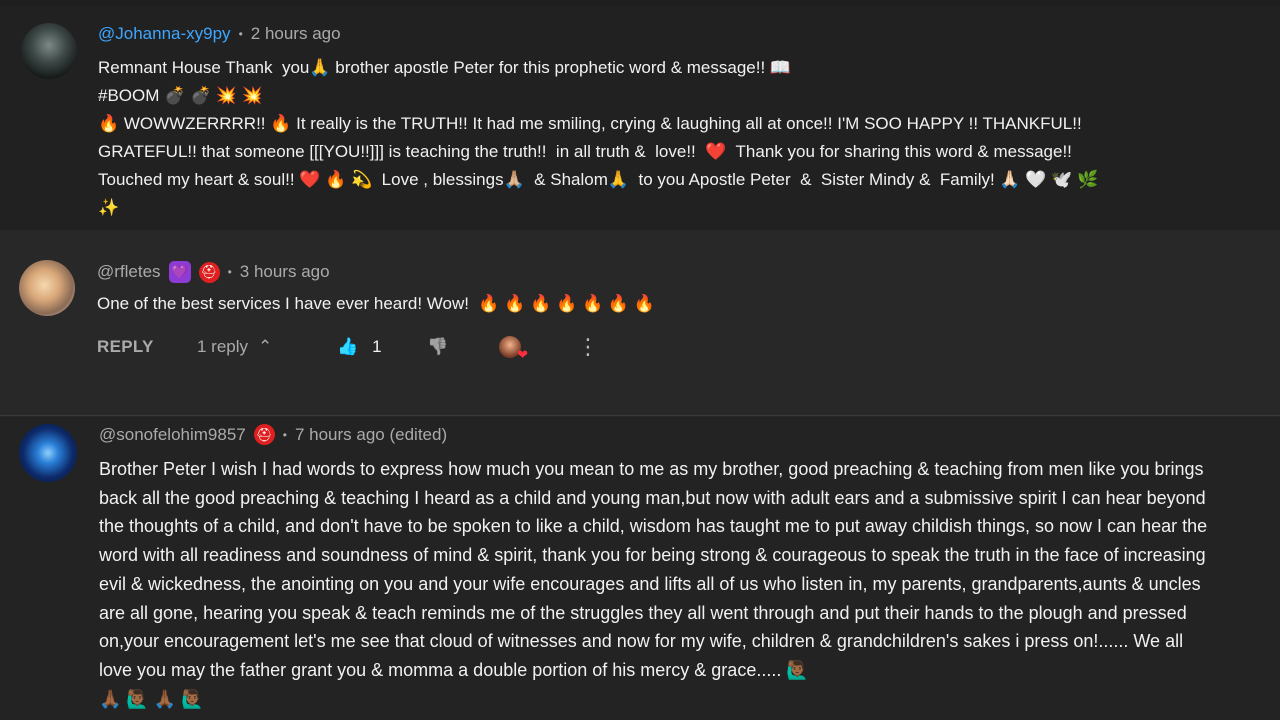 The image size is (1280, 720). What do you see at coordinates (296, 34) in the screenshot?
I see `timestamp: 2 hours ago` at bounding box center [296, 34].